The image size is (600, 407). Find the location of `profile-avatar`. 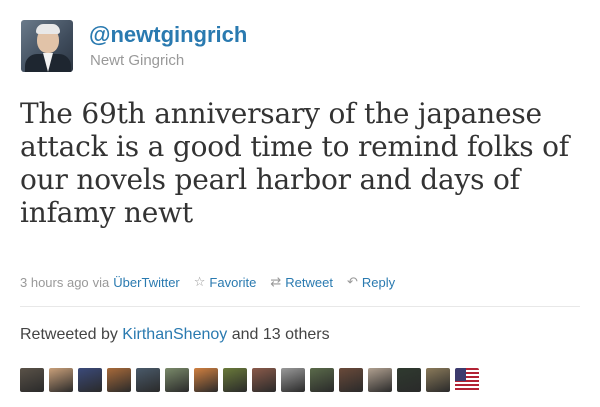

profile-avatar is located at coordinates (47, 46).